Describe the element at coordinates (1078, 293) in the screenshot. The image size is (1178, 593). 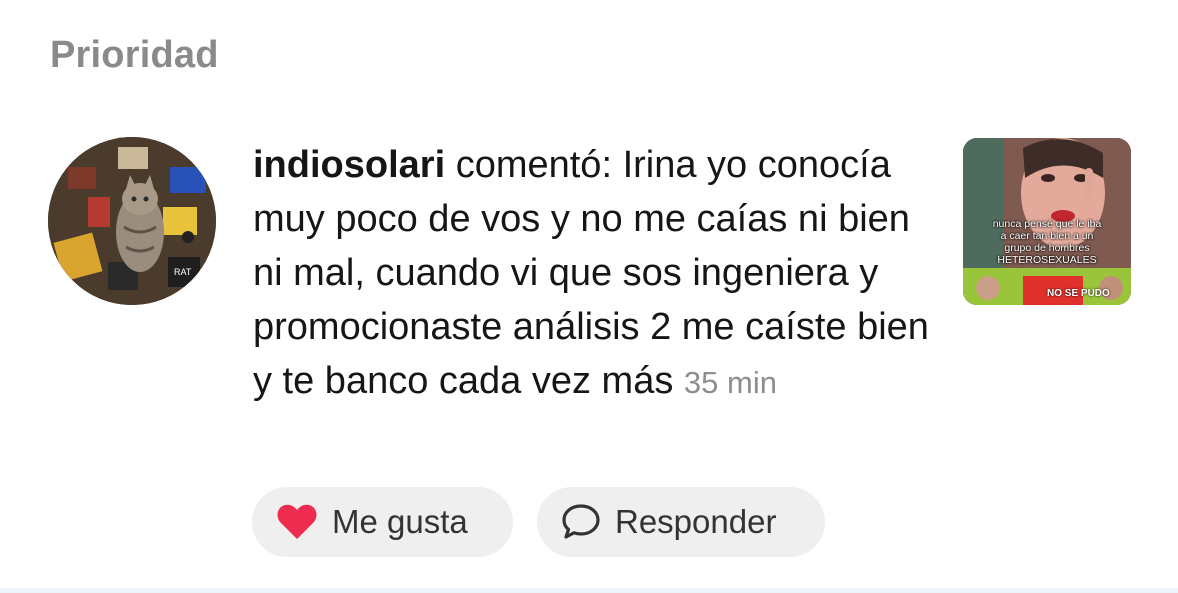
I see `thumbnail-banner: NO SE PUDO` at that location.